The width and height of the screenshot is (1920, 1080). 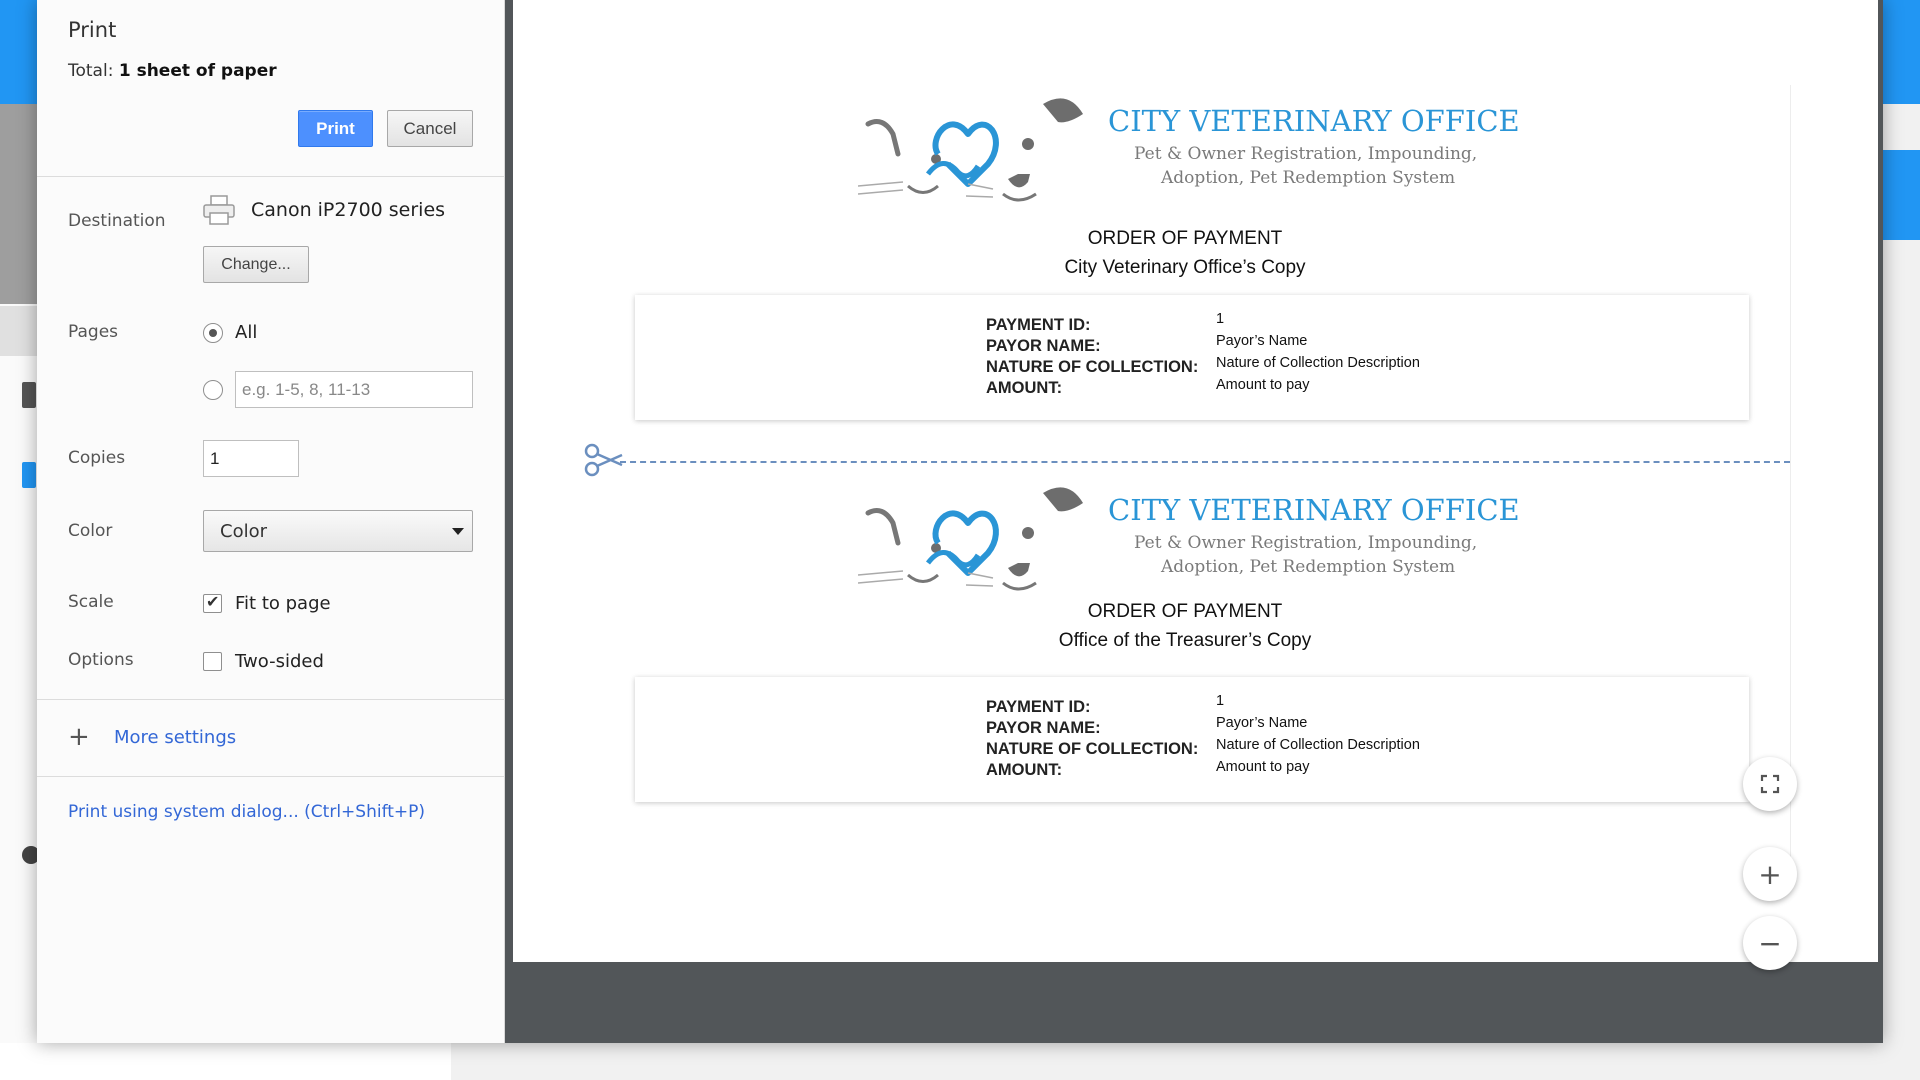 I want to click on color-label: Color, so click(x=90, y=531).